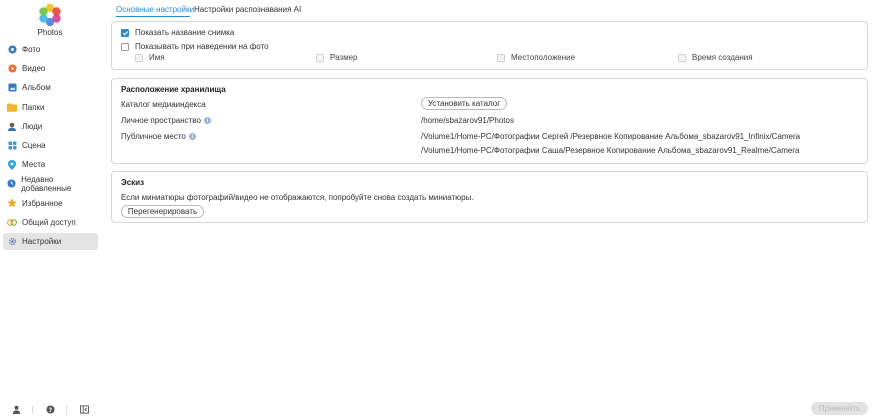 This screenshot has height=418, width=877. Describe the element at coordinates (12, 241) in the screenshot. I see `gear-icon` at that location.